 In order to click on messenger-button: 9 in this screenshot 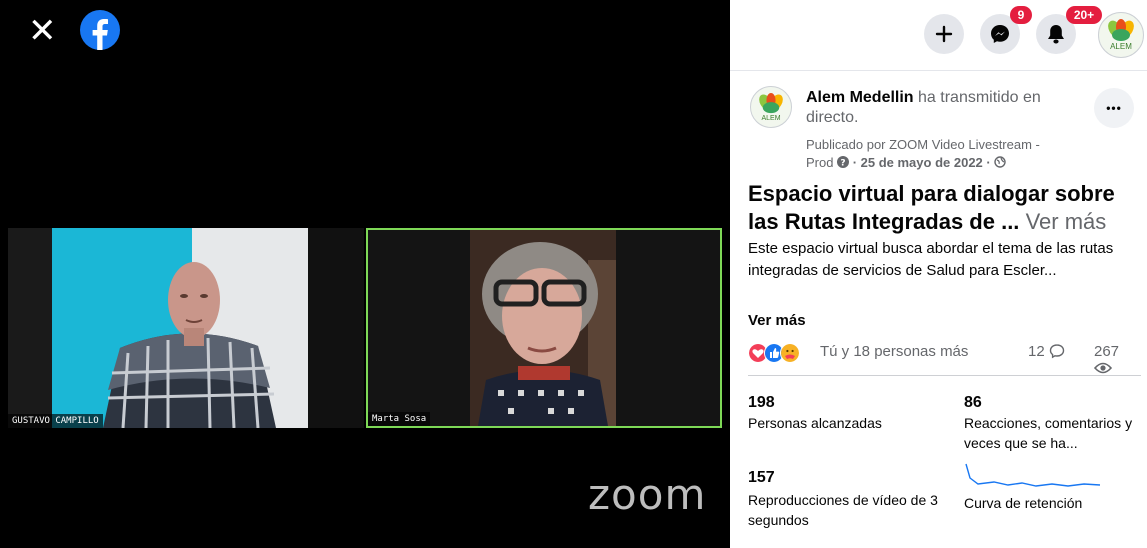, I will do `click(1006, 30)`.